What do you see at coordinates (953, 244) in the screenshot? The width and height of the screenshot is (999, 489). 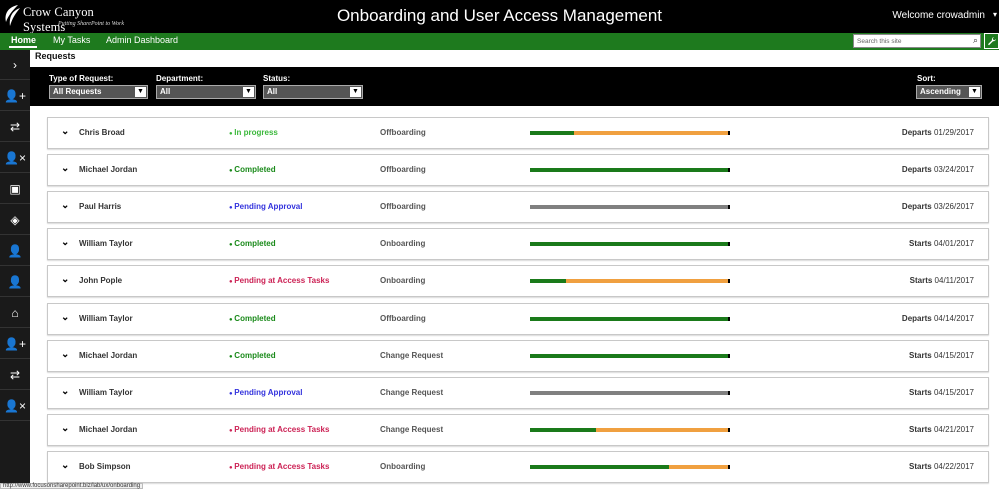 I see `request-date-value: 04/01/2017` at bounding box center [953, 244].